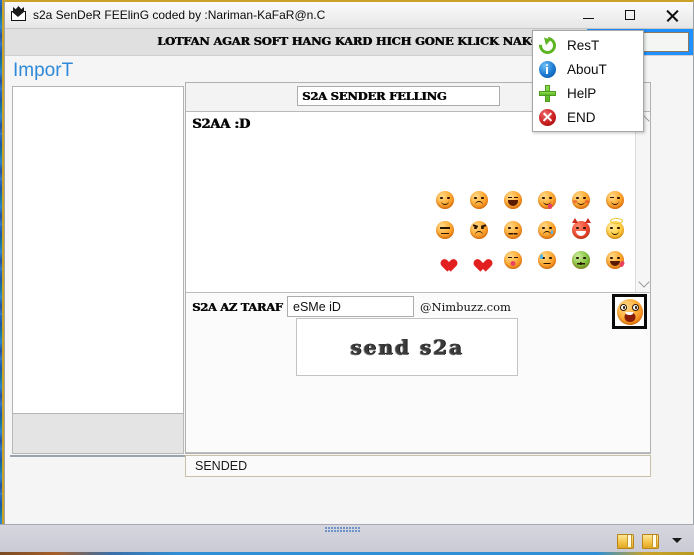 The height and width of the screenshot is (555, 694). Describe the element at coordinates (513, 200) in the screenshot. I see `emoji-laugh` at that location.